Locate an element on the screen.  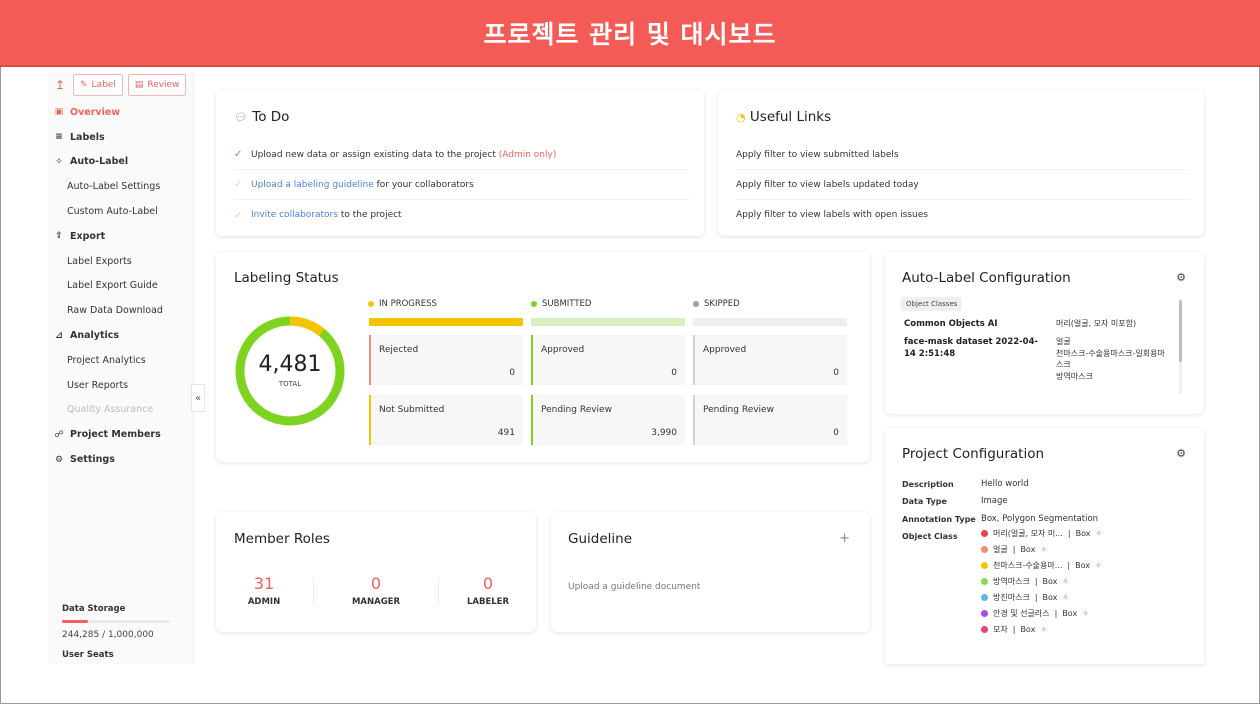
sidebar-item-project-members: ☍ Project Members is located at coordinates (120, 434).